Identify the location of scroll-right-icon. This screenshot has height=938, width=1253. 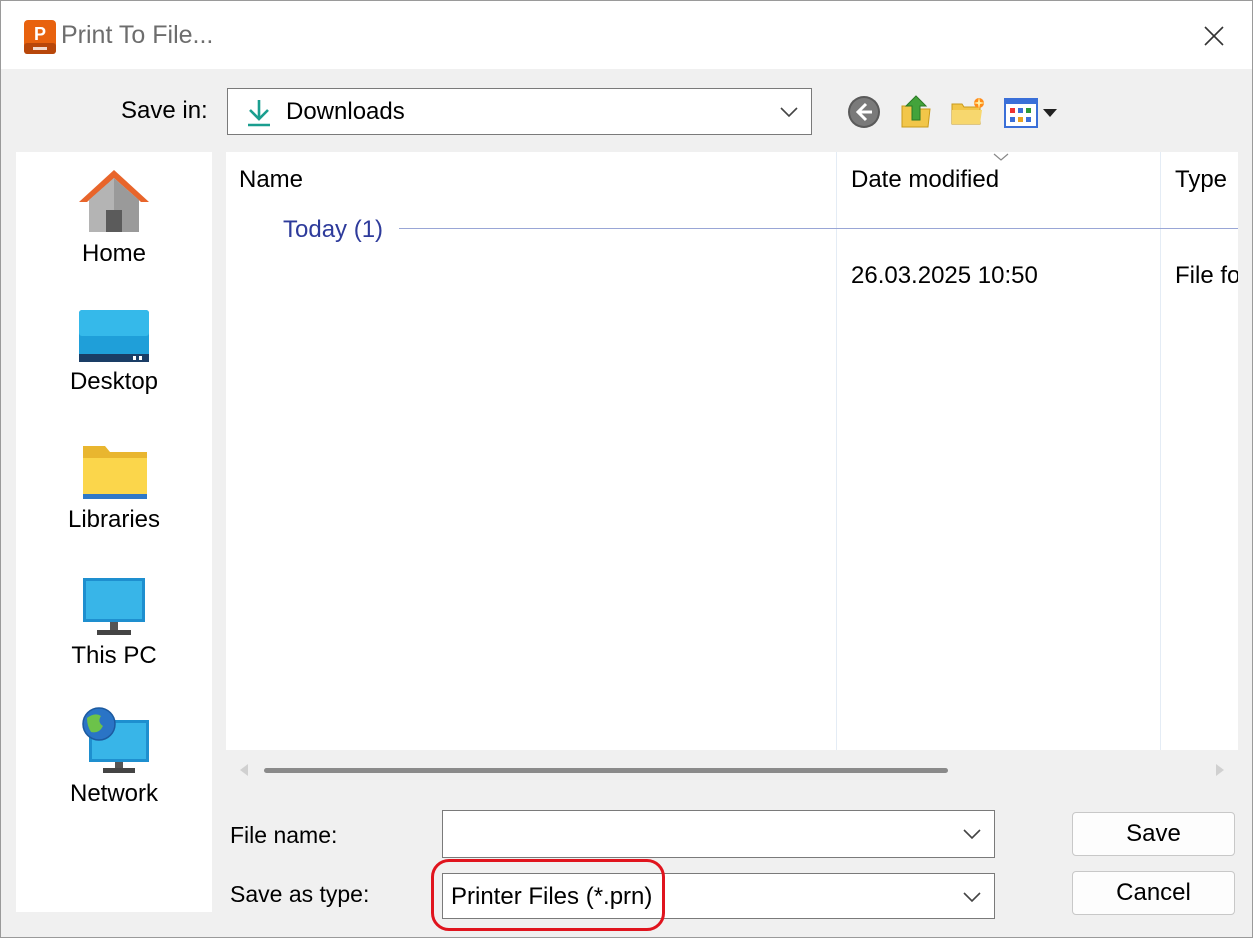
(1220, 770).